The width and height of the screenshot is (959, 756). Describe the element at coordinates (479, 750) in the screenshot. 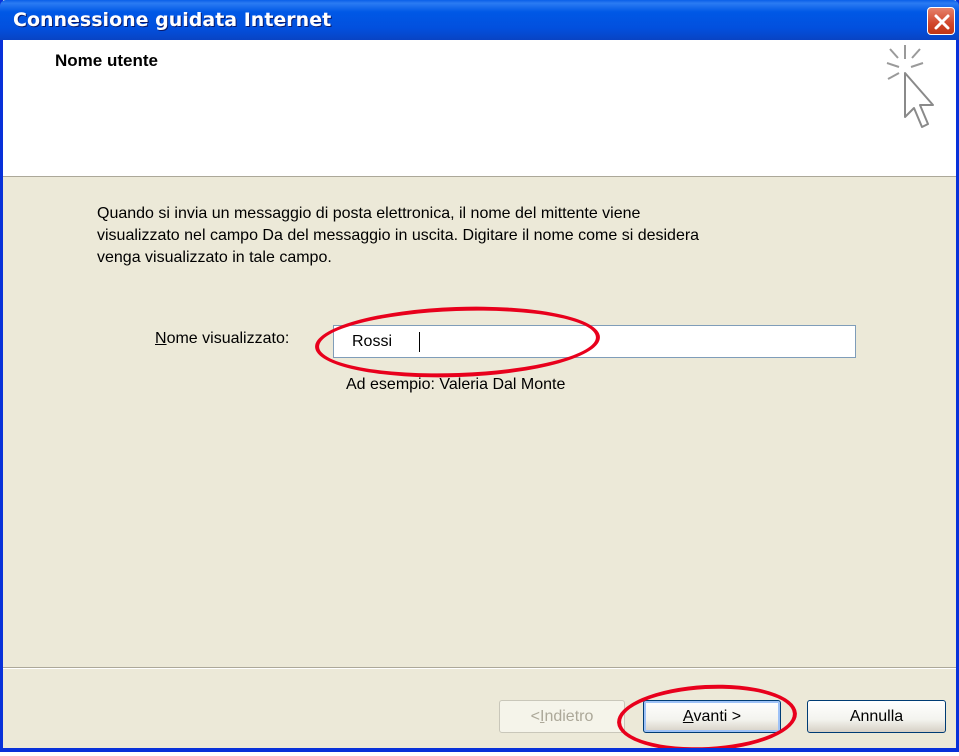

I see `window-bottom-border` at that location.